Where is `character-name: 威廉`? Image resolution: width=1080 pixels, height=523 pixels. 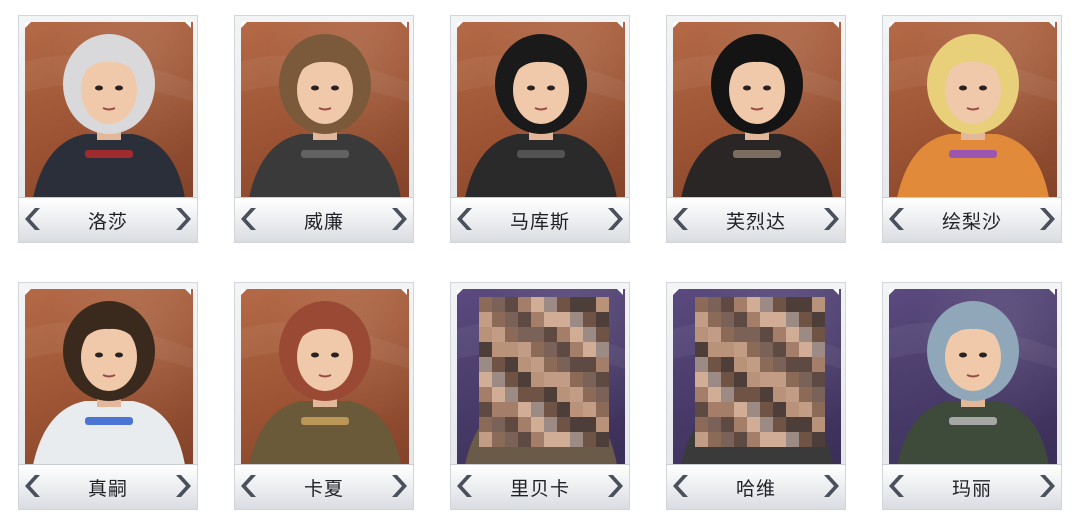
character-name: 威廉 is located at coordinates (323, 222).